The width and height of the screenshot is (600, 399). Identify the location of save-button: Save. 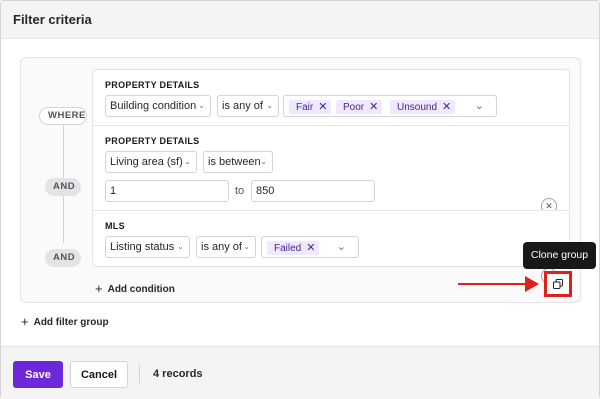
(38, 374).